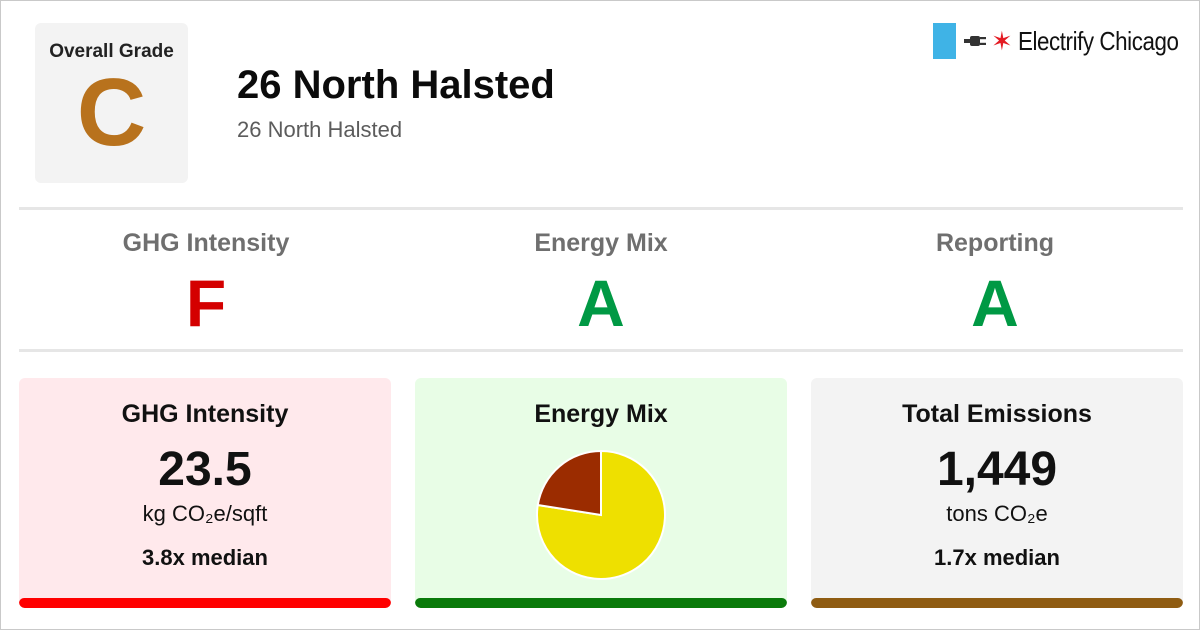 This screenshot has width=1200, height=630. I want to click on total-emissions-unit: tons CO₂e, so click(997, 513).